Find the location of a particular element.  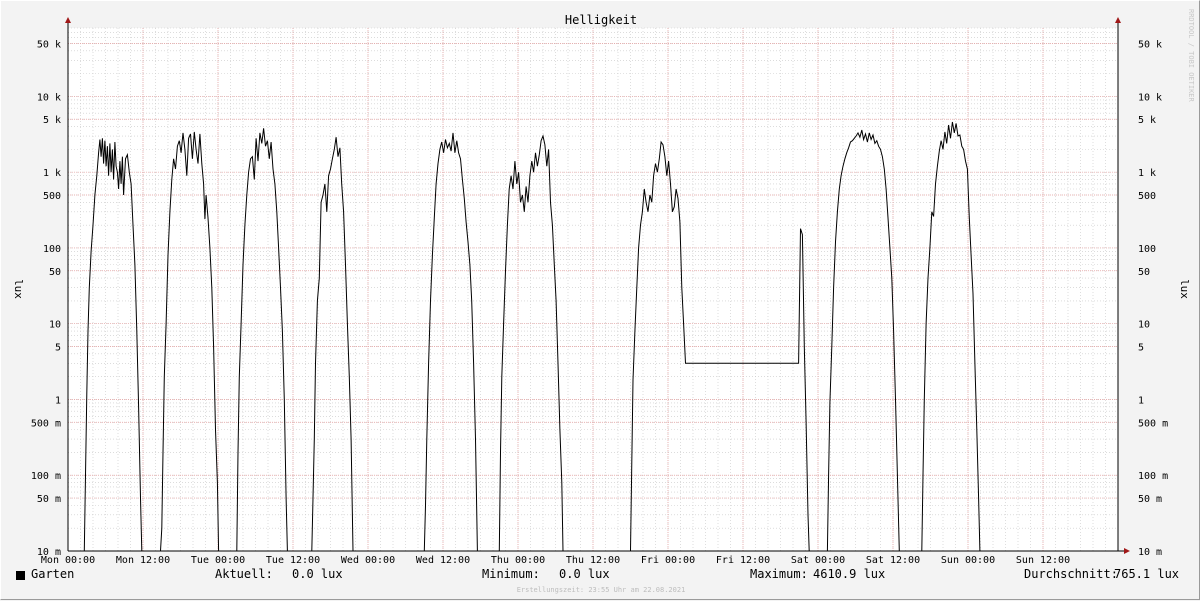

legend-series-name: Garten is located at coordinates (53, 574).